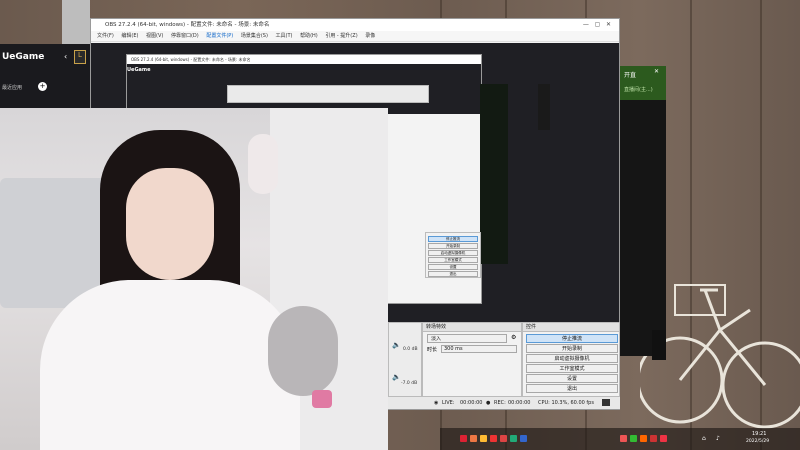 The image size is (800, 450). I want to click on uegame-menu-label: 最近应用, so click(12, 87).